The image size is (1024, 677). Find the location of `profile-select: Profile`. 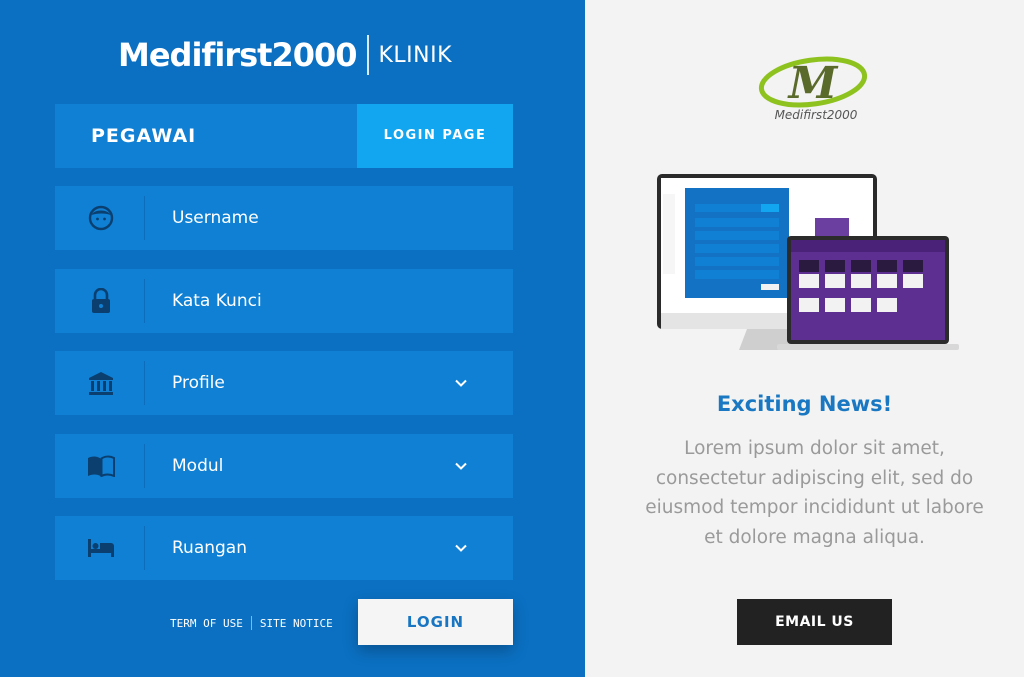

profile-select: Profile is located at coordinates (284, 383).